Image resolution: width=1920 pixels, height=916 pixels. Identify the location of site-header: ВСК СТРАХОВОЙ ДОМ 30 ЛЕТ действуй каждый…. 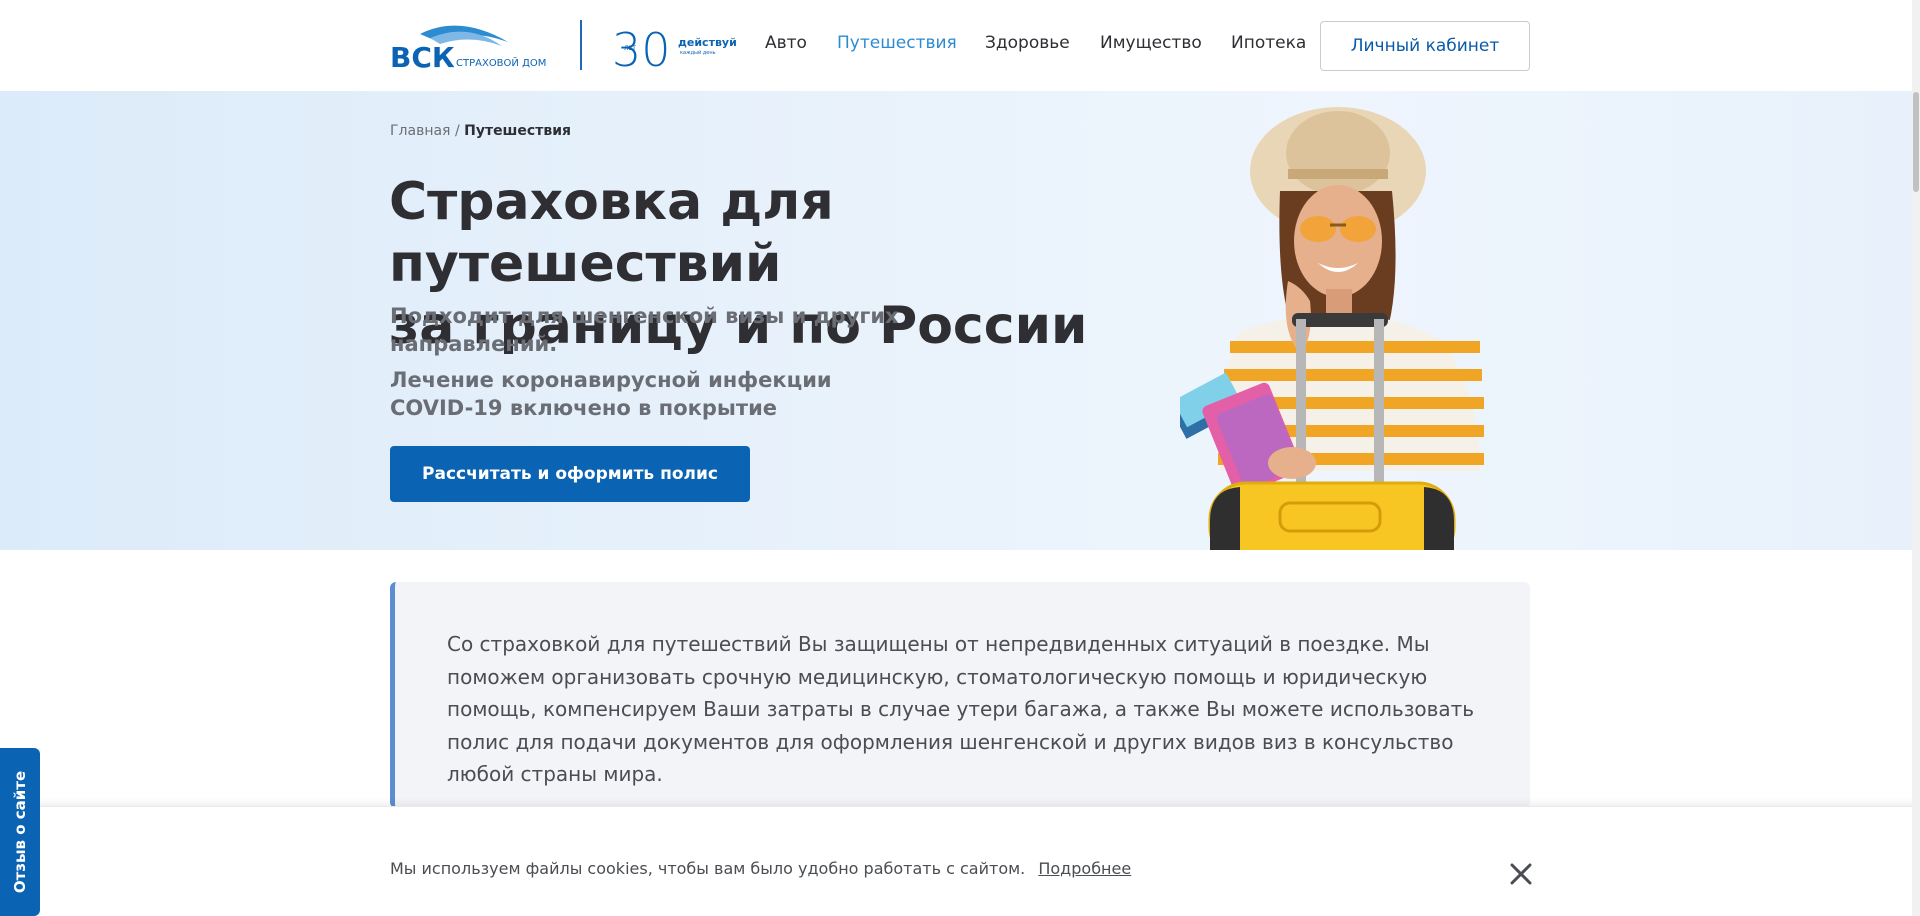
(960, 45).